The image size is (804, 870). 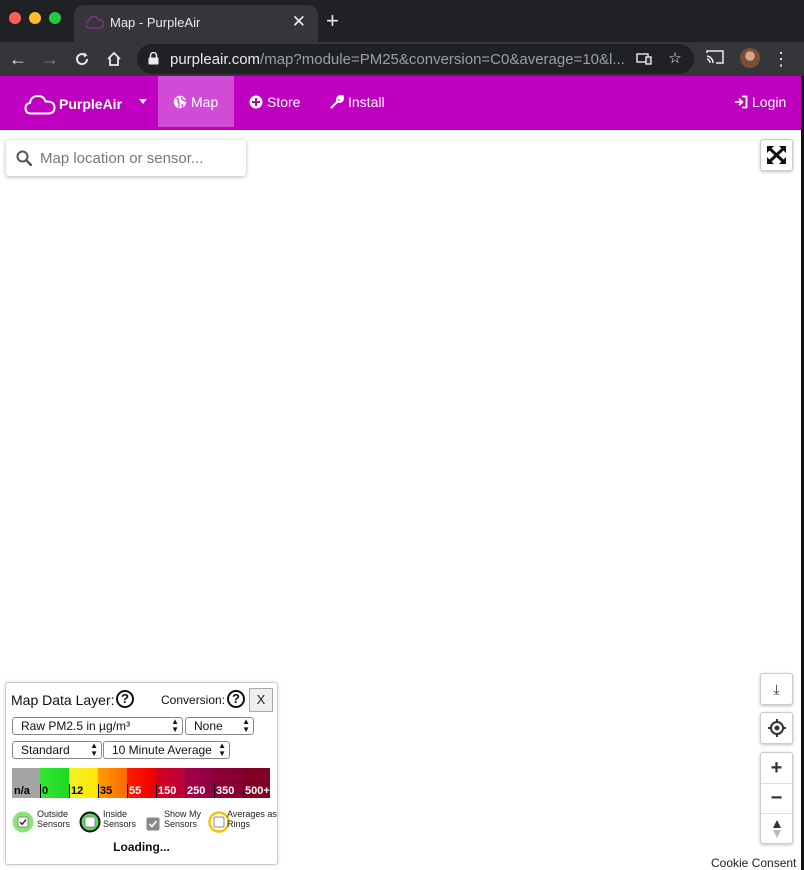 What do you see at coordinates (26, 783) in the screenshot?
I see `scale-band-na: n/a` at bounding box center [26, 783].